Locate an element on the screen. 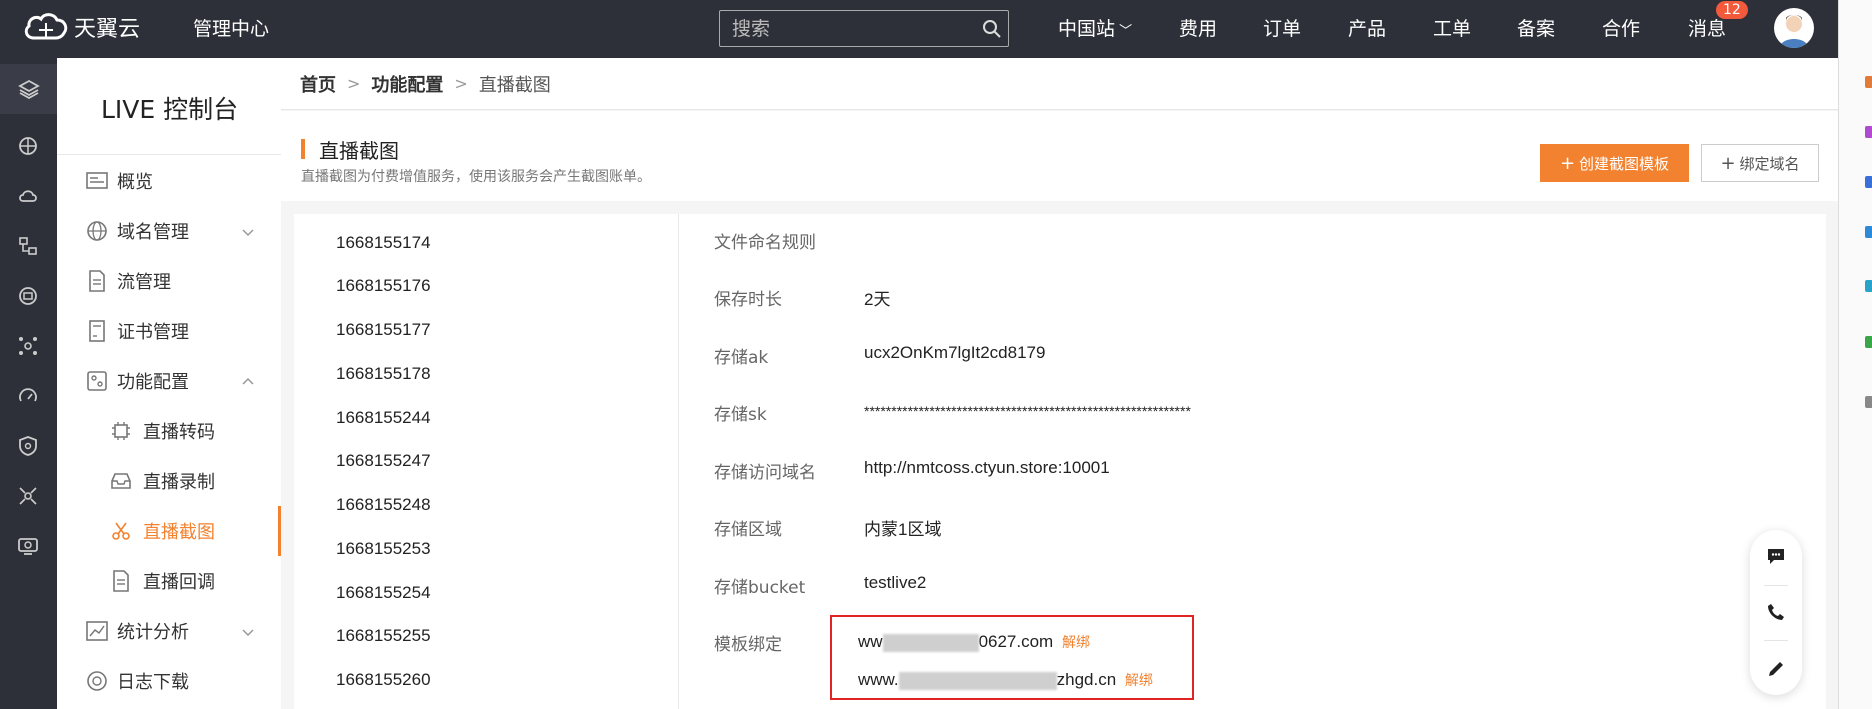 This screenshot has height=709, width=1872. gauge-icon is located at coordinates (28, 395).